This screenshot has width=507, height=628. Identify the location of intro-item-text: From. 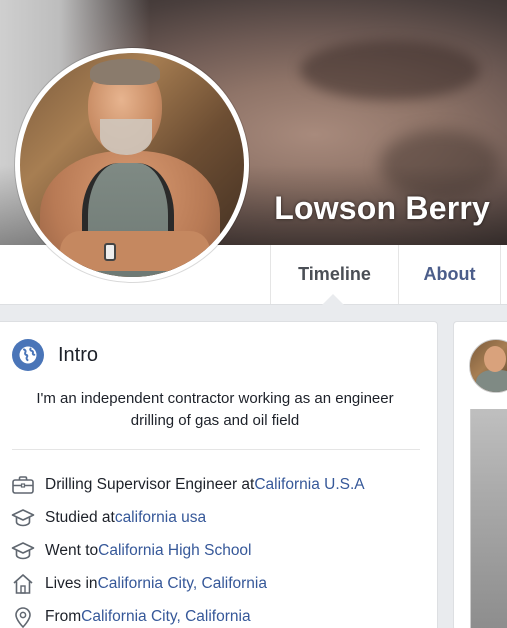
(63, 616).